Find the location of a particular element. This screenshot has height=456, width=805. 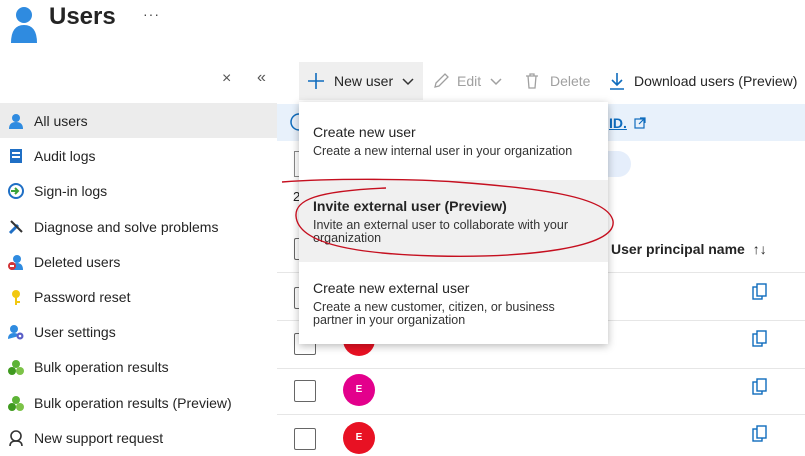

sidebar-item-diagnose: Diagnose and solve problems is located at coordinates (138, 226).